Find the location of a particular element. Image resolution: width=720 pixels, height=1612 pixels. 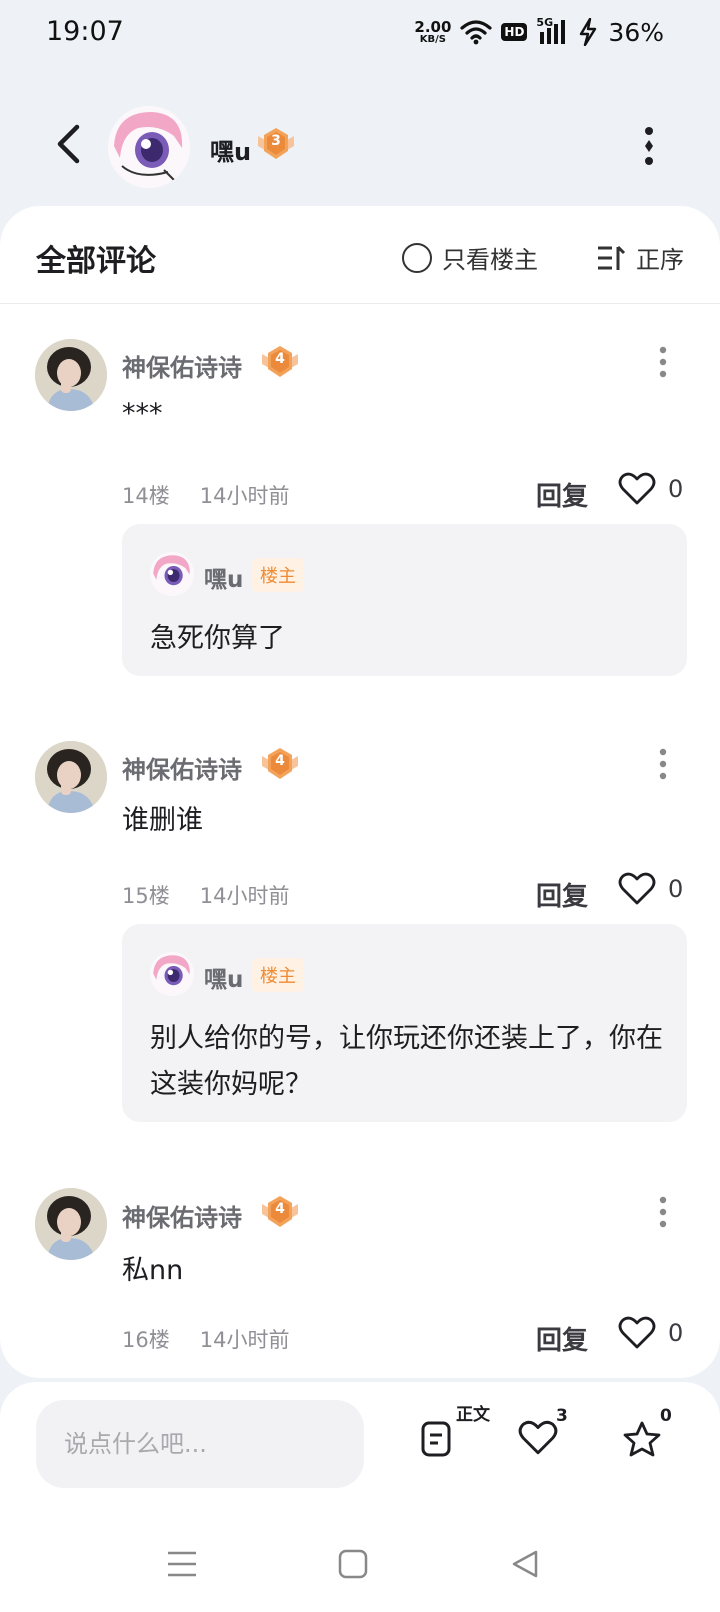

back-button is located at coordinates (68, 144).